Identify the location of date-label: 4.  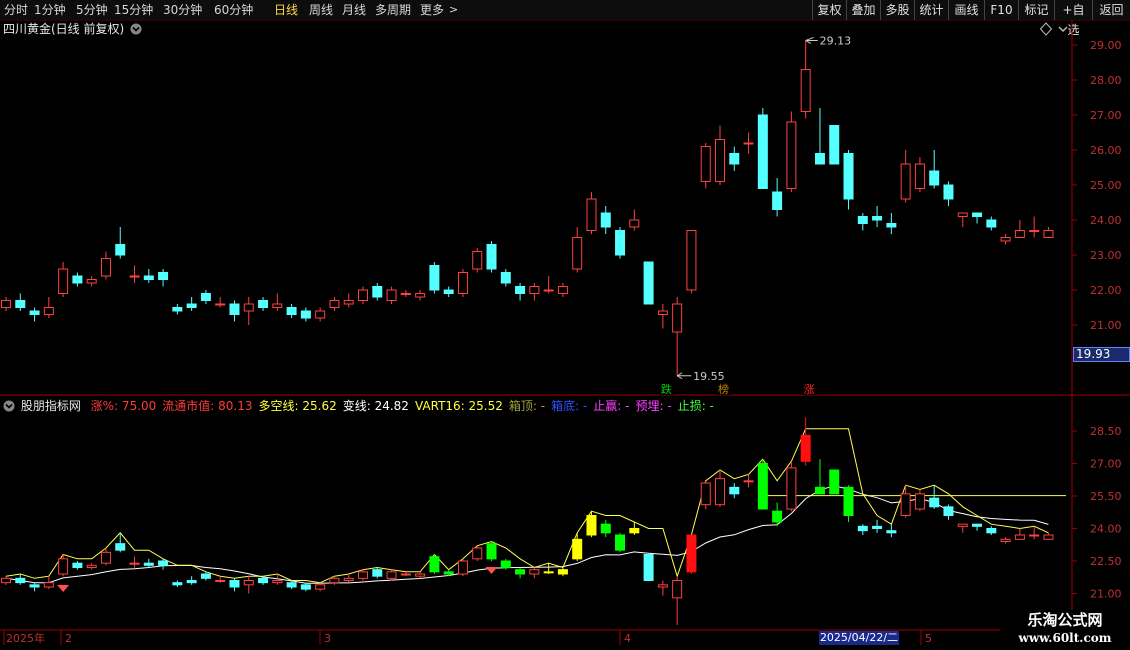
(627, 638).